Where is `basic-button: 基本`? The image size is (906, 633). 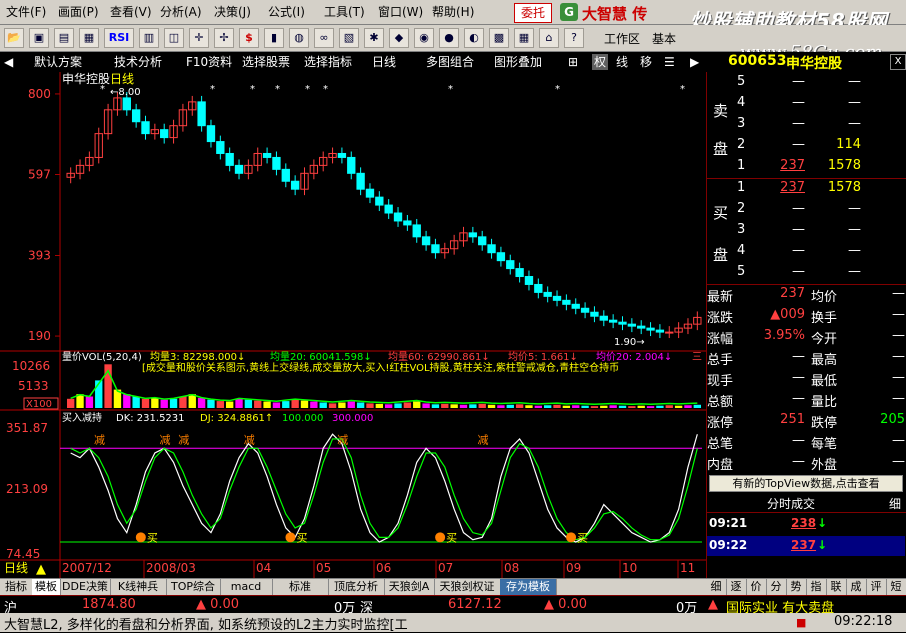 basic-button: 基本 is located at coordinates (664, 38).